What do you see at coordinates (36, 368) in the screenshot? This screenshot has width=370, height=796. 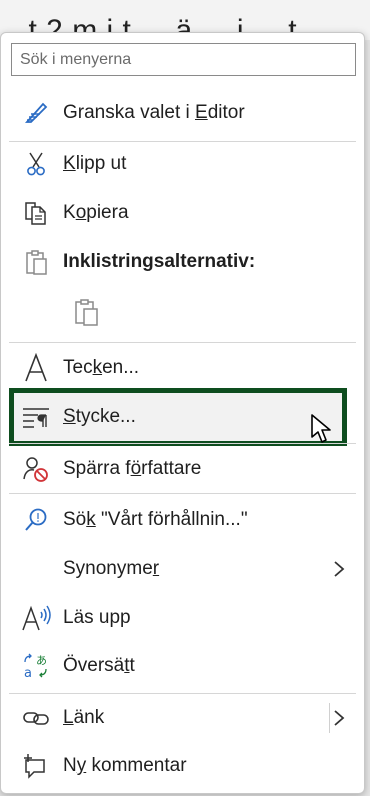 I see `font-a-icon` at bounding box center [36, 368].